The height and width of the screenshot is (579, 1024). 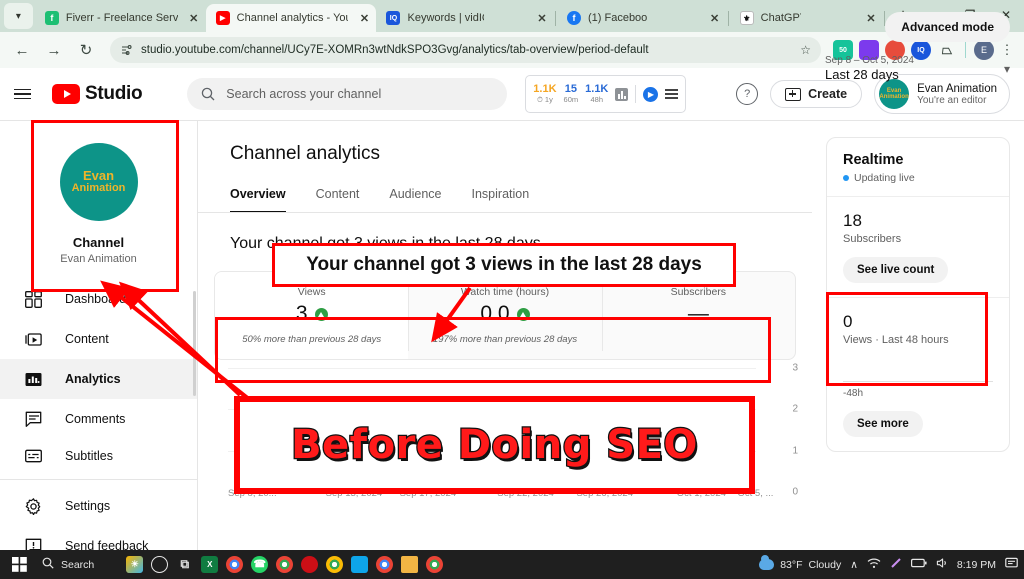 What do you see at coordinates (894, 94) in the screenshot?
I see `avatar: Evan Animation` at bounding box center [894, 94].